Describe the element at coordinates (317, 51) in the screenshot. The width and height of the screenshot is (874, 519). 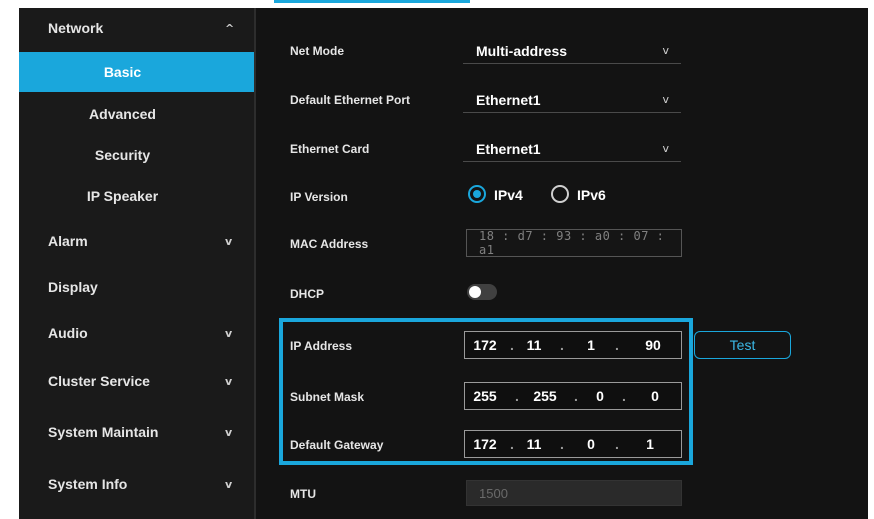
I see `net-mode-label: Net Mode` at that location.